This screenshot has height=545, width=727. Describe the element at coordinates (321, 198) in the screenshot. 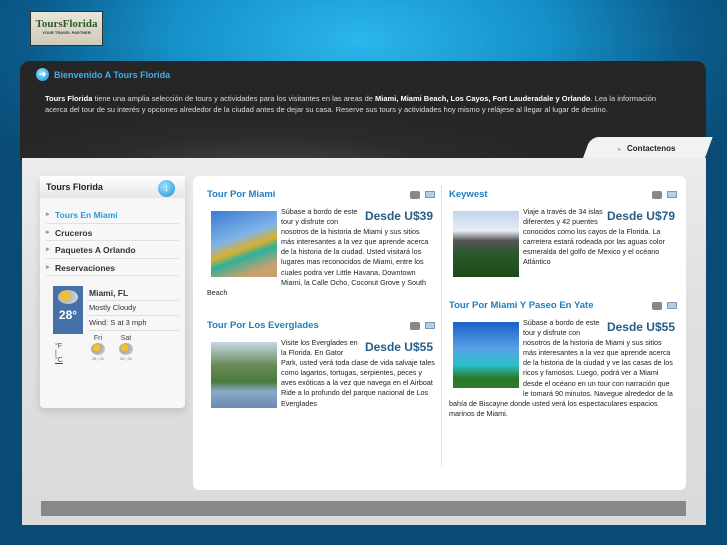

I see `tour-title-link: Tour Por Miami` at that location.